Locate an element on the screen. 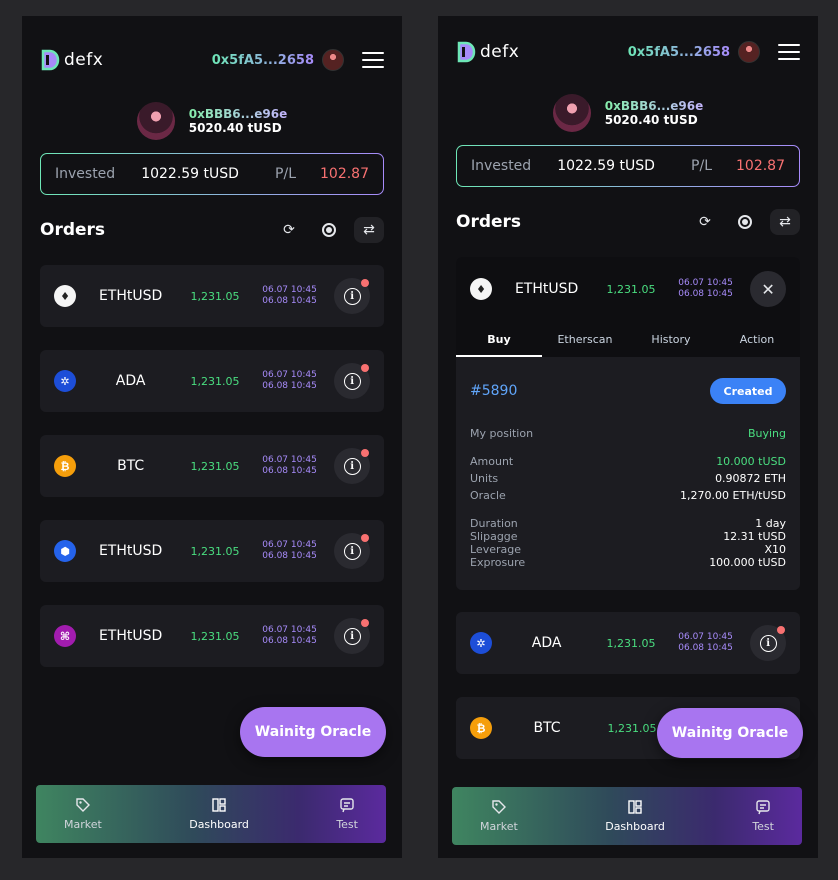  detail-row: Units 0.90872 ETH is located at coordinates (628, 478).